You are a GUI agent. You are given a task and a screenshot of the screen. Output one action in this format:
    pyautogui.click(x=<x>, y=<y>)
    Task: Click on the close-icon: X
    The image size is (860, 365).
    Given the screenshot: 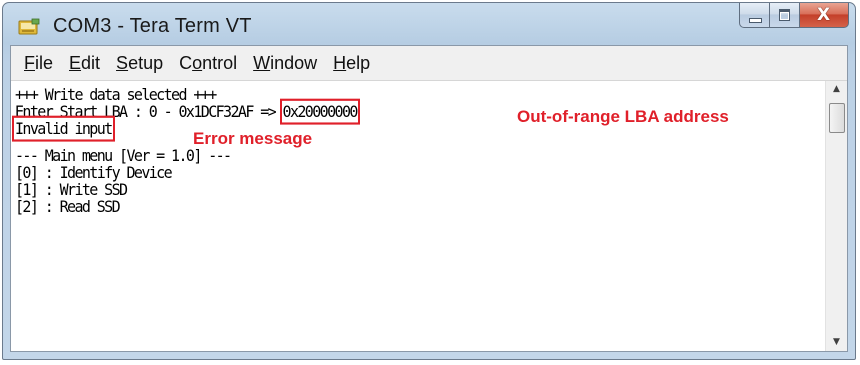 What is the action you would take?
    pyautogui.click(x=824, y=15)
    